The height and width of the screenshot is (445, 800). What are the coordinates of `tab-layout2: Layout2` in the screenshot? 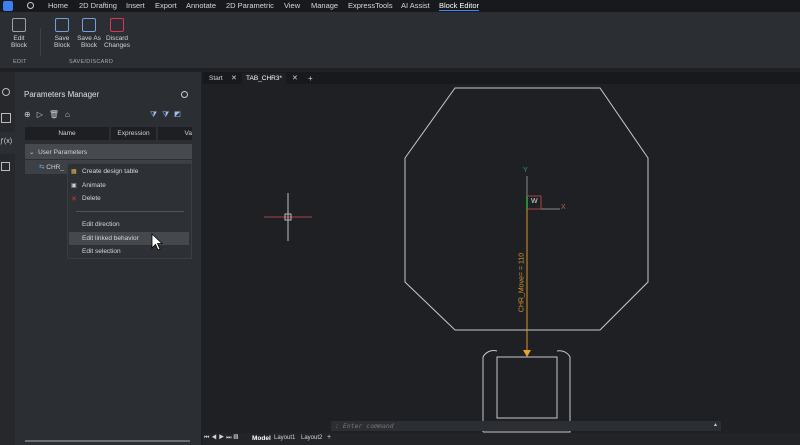 It's located at (311, 438).